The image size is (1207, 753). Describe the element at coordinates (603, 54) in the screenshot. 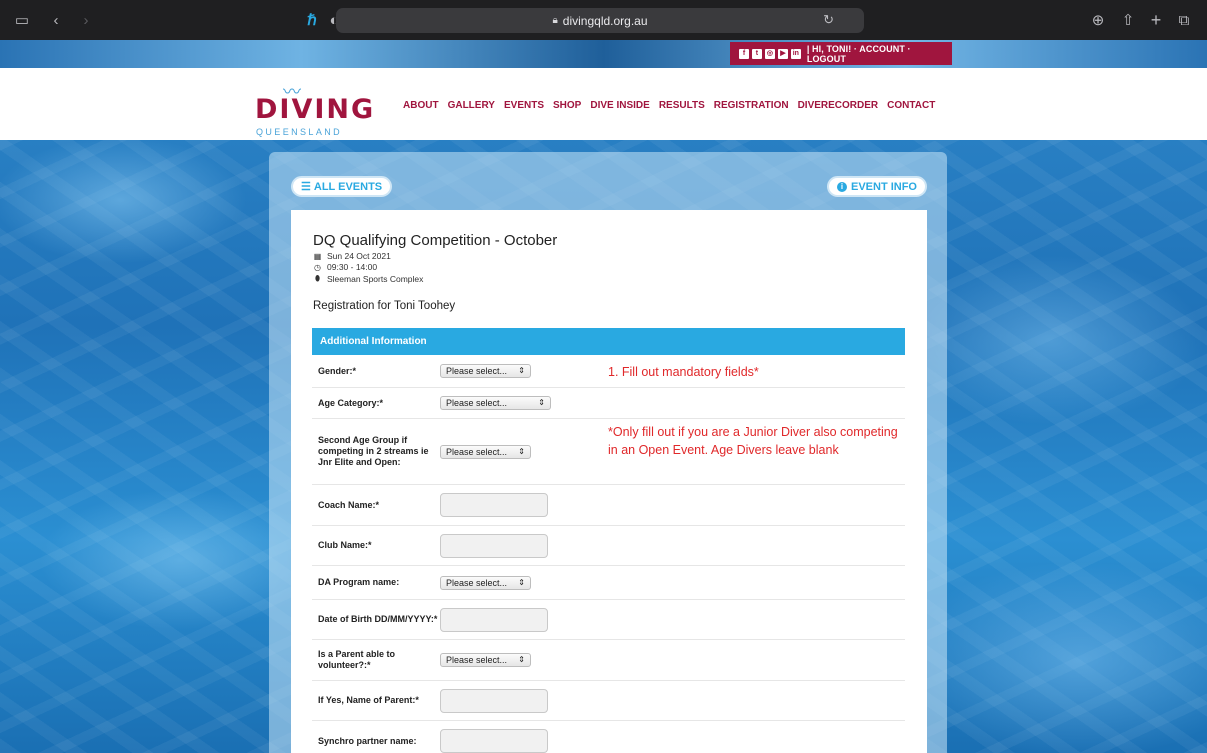

I see `top-banner` at that location.